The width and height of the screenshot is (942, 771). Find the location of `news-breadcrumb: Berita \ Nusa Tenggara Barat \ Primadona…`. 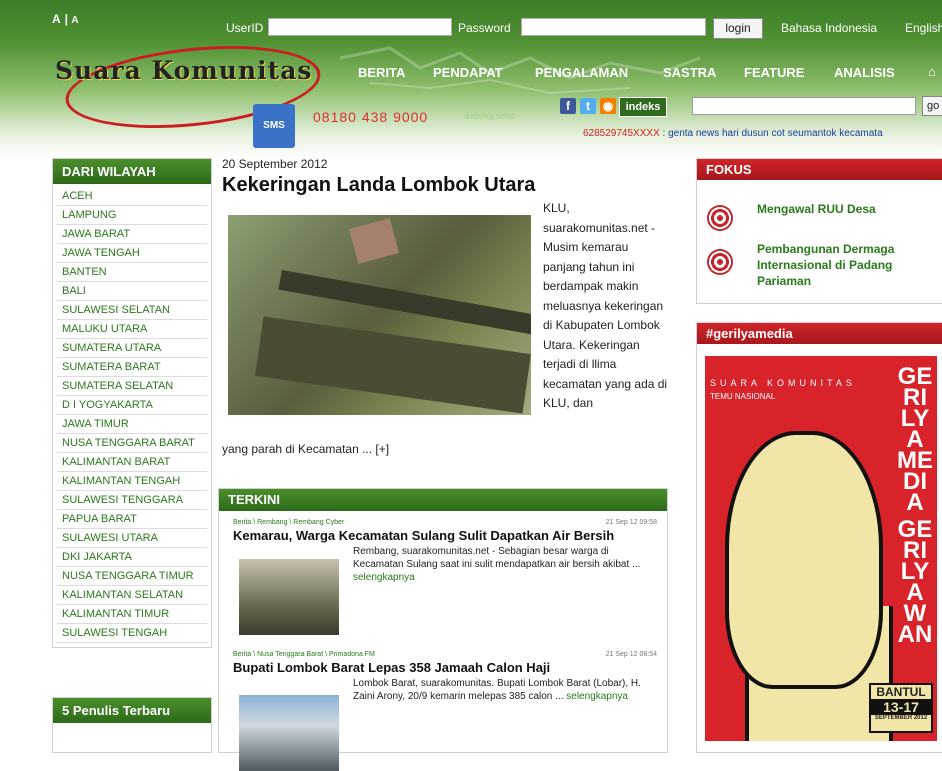

news-breadcrumb: Berita \ Nusa Tenggara Barat \ Primadona… is located at coordinates (446, 654).